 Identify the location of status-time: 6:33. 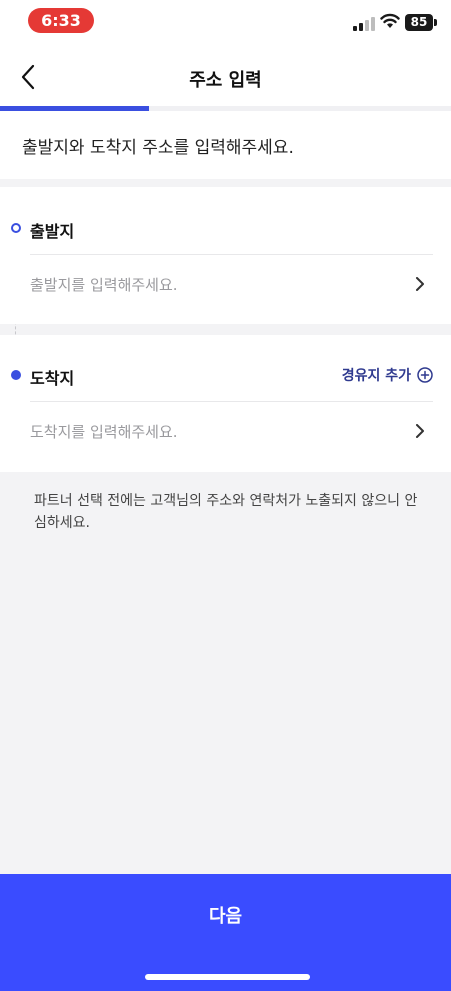
(61, 20).